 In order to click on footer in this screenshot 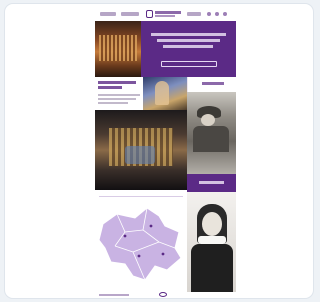, I will do `click(165, 295)`.